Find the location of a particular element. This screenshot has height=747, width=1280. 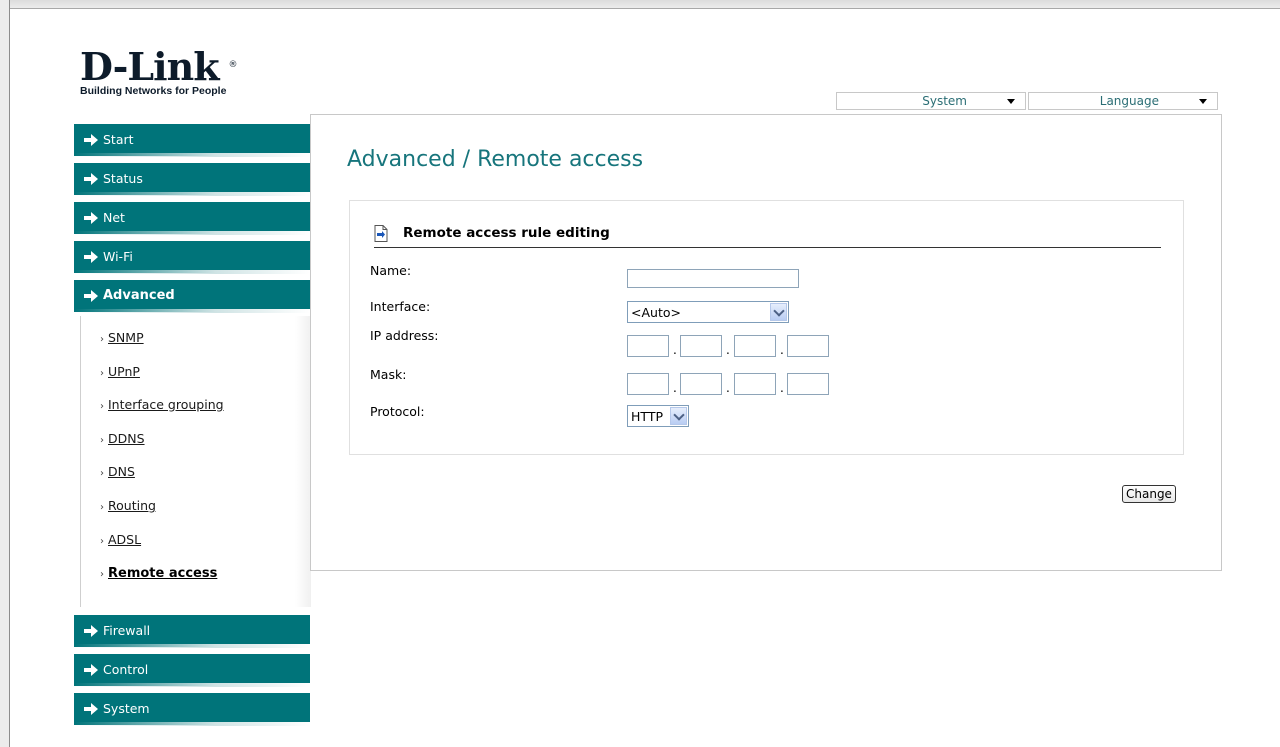

submenu-link: DNS is located at coordinates (121, 471).